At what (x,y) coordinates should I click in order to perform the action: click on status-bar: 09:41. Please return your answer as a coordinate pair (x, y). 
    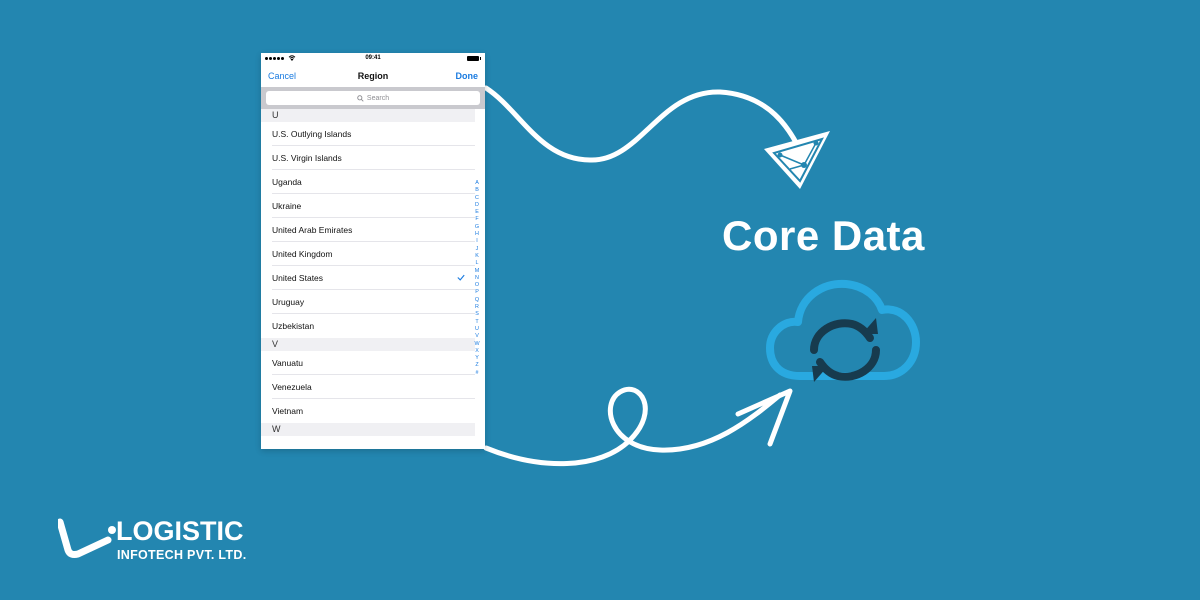
    Looking at the image, I should click on (373, 59).